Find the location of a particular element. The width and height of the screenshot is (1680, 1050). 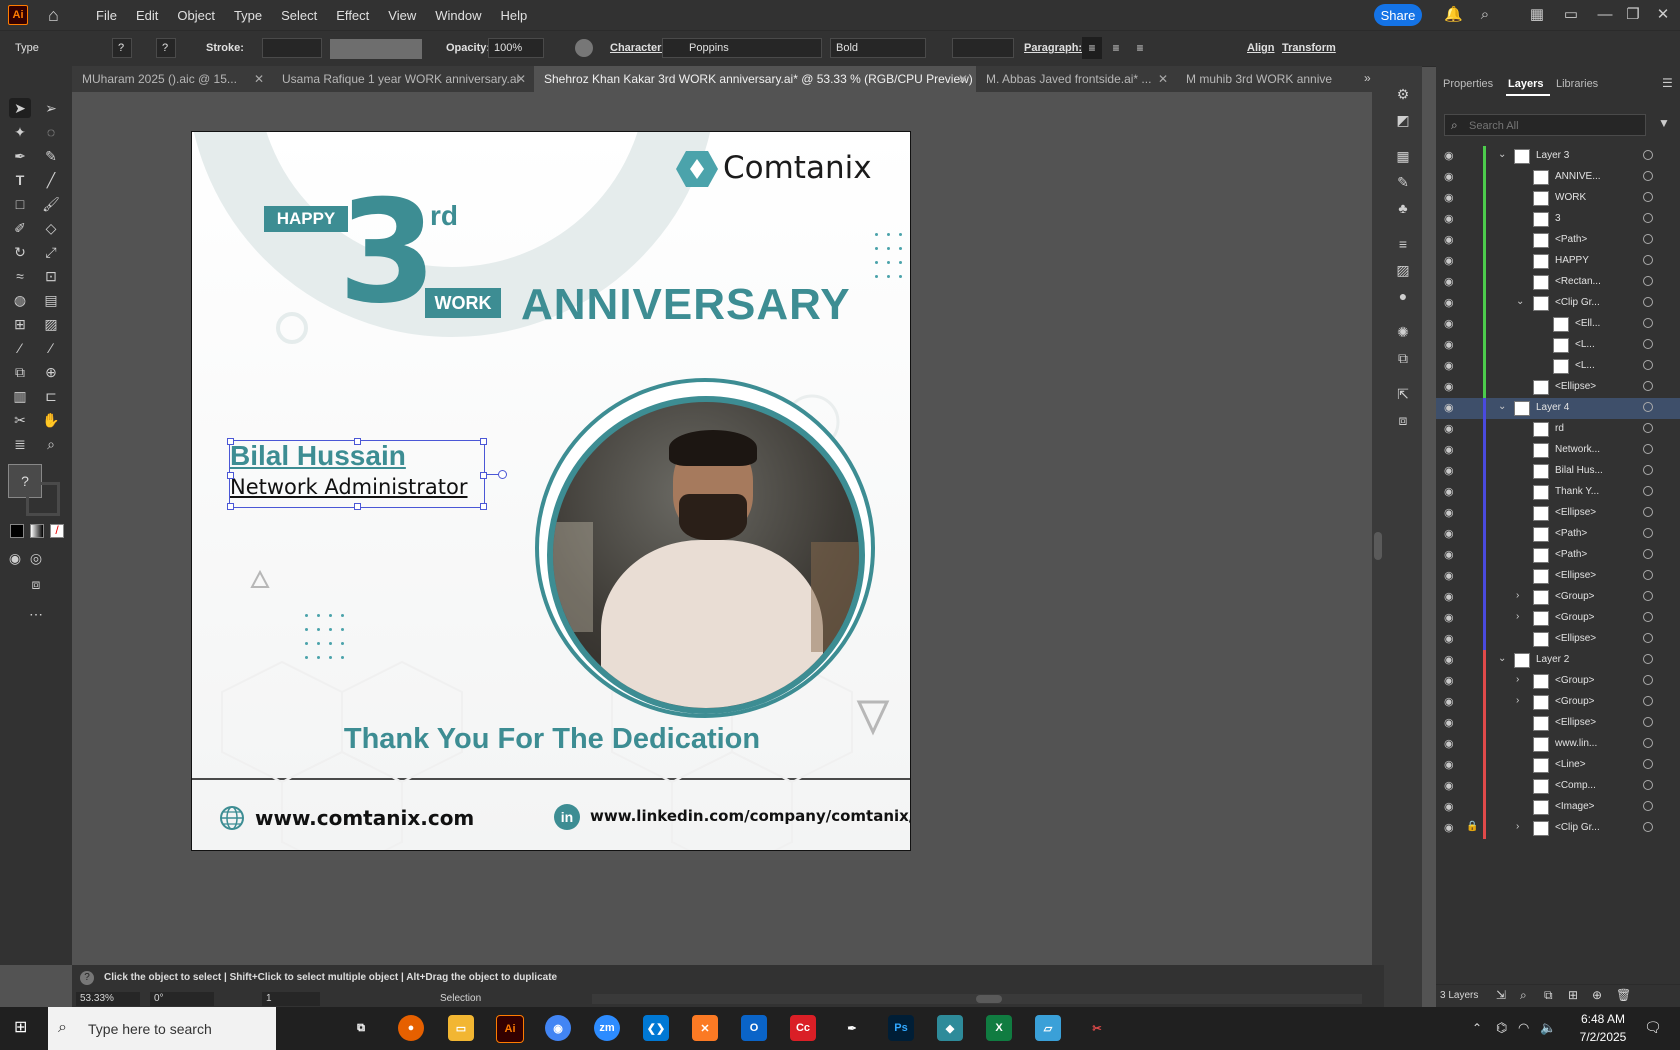

symbols-icon: ♣ is located at coordinates (1403, 208).